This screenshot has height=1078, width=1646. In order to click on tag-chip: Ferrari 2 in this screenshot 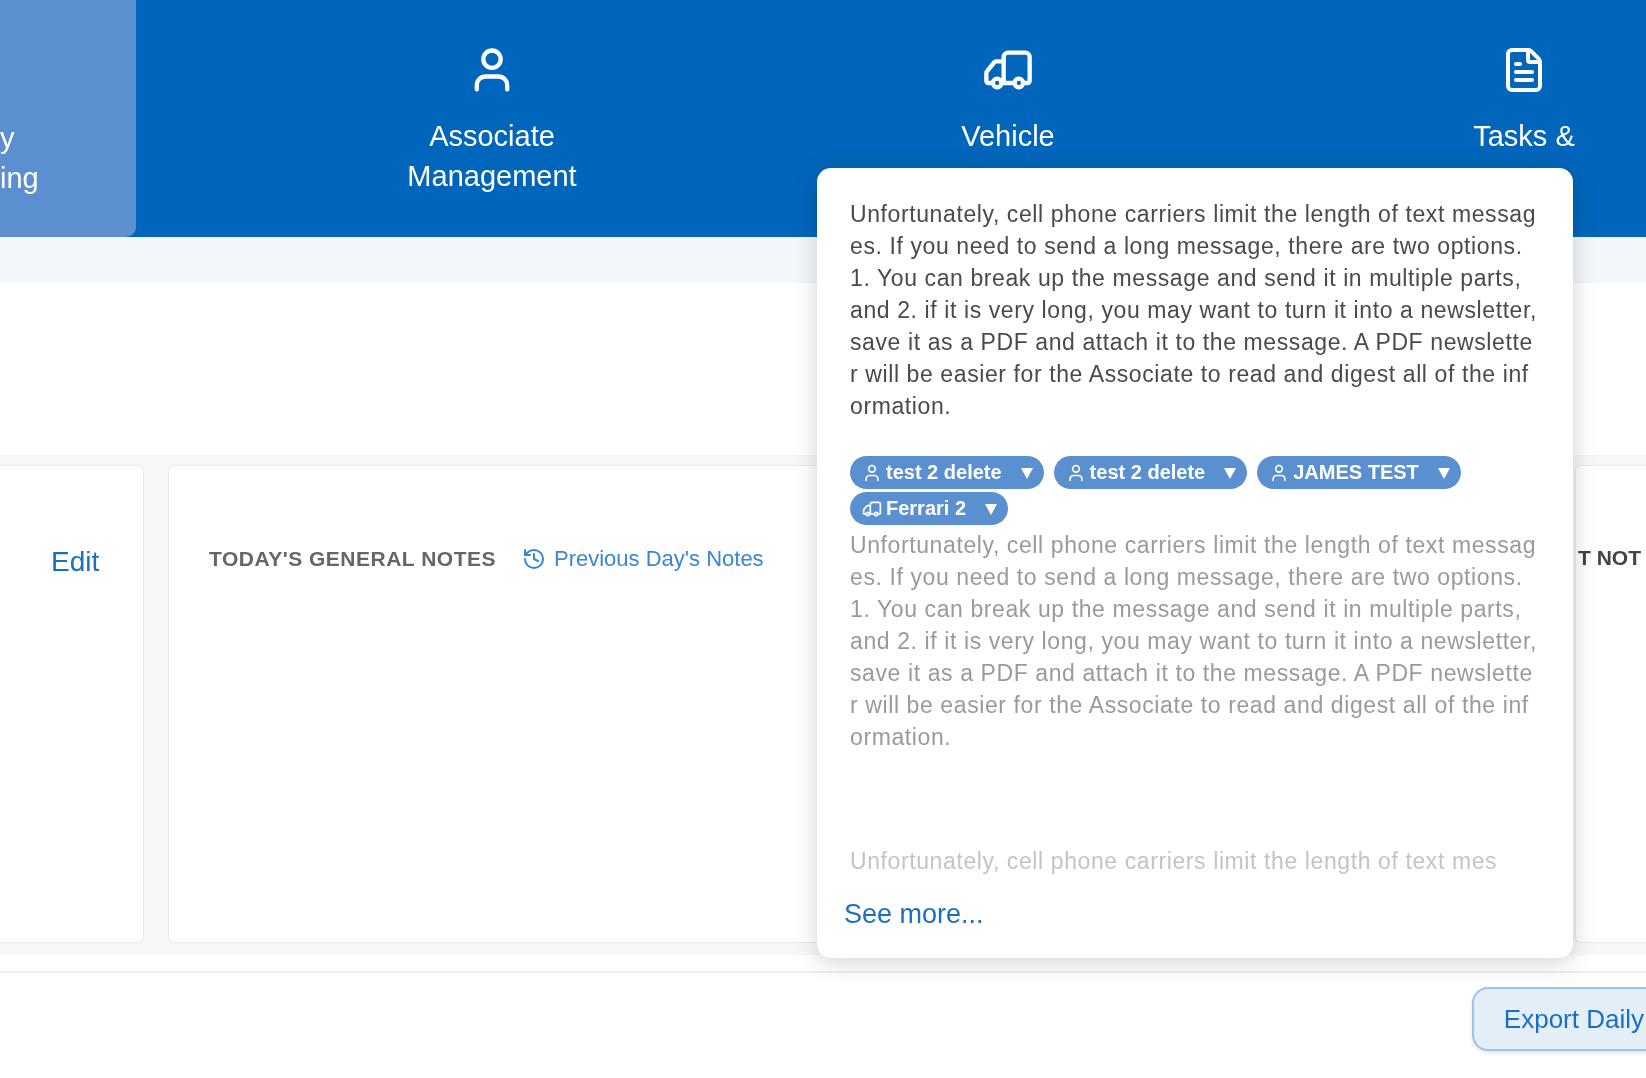, I will do `click(929, 508)`.